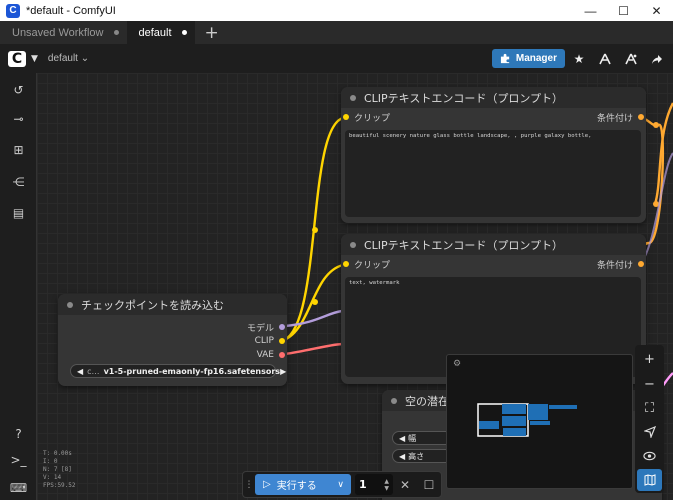 The width and height of the screenshot is (673, 500). I want to click on workflow-tab-bar: Unsaved Workflow default +, so click(336, 32).